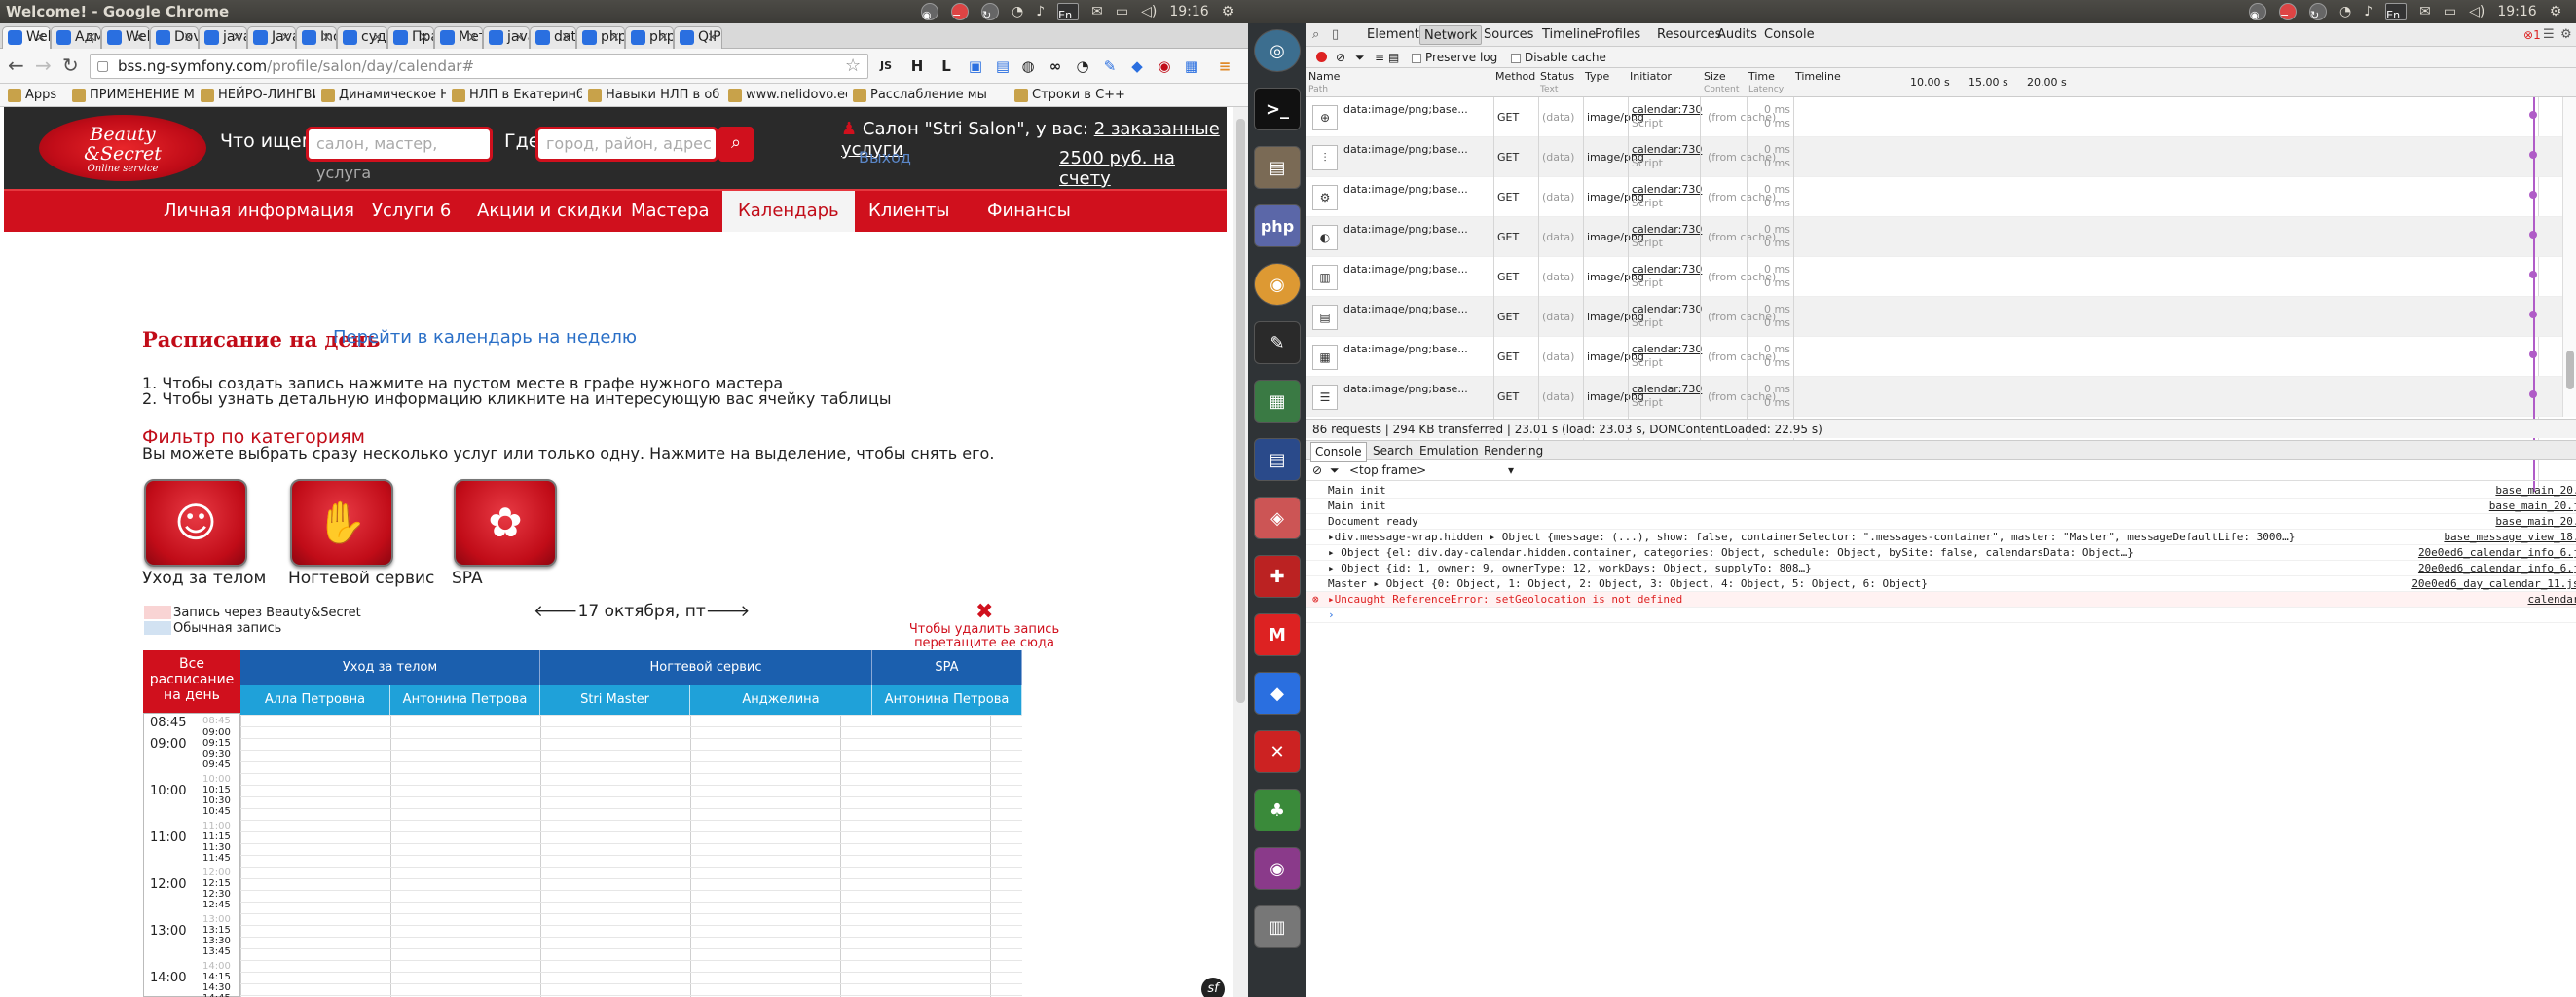 This screenshot has width=2576, height=997. Describe the element at coordinates (984, 612) in the screenshot. I see `trash-drop-icon: ✖` at that location.